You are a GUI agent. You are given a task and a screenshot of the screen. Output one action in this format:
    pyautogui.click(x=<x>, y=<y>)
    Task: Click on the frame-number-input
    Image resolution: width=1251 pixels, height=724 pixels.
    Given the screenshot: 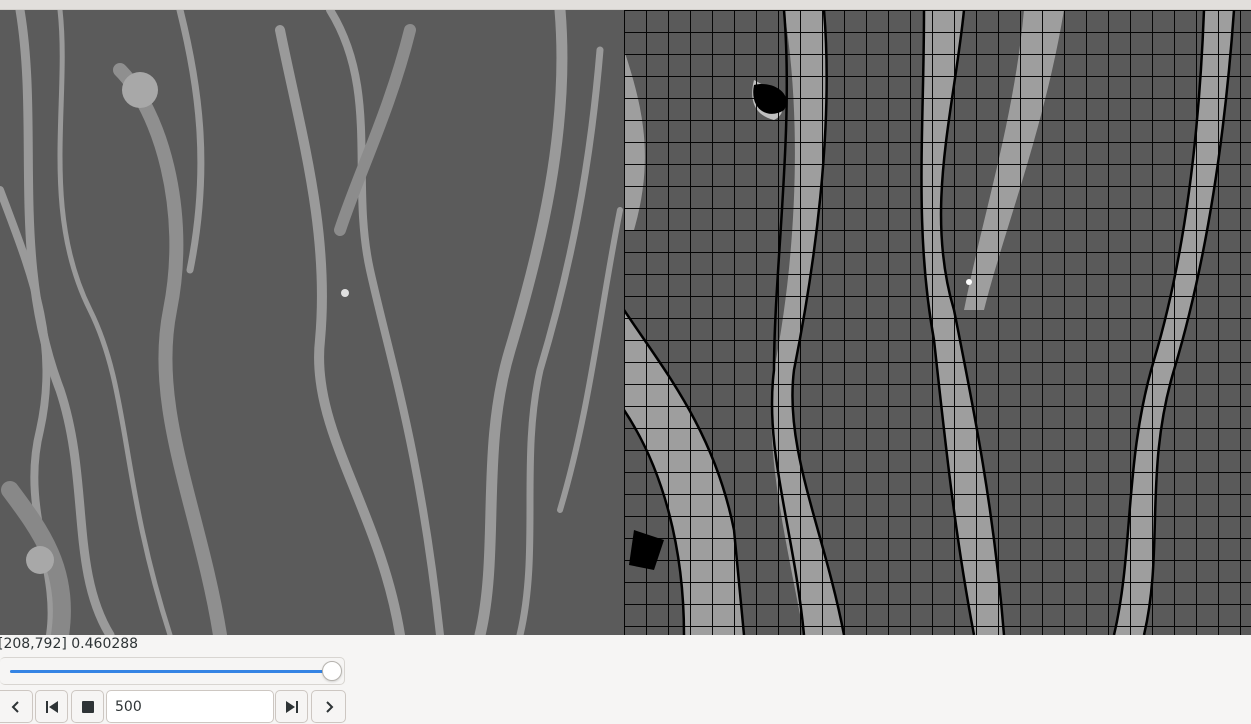 What is the action you would take?
    pyautogui.click(x=190, y=706)
    